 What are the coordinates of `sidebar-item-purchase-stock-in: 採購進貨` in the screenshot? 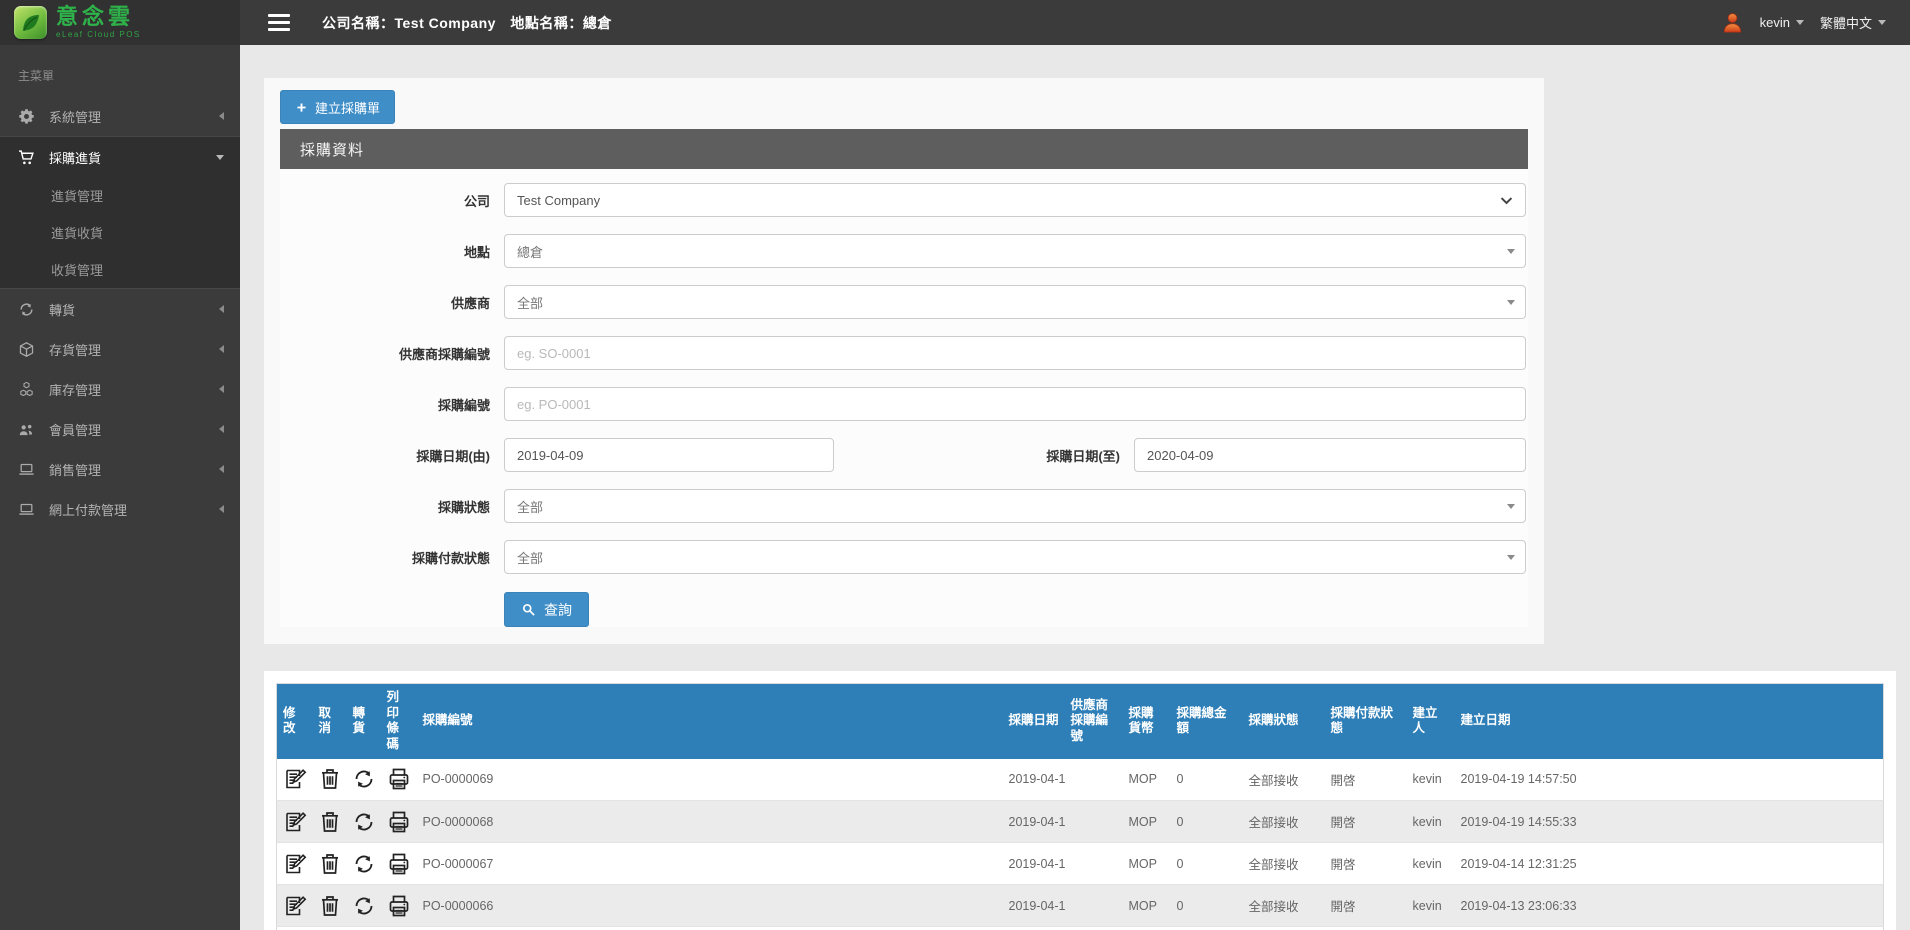 It's located at (120, 157).